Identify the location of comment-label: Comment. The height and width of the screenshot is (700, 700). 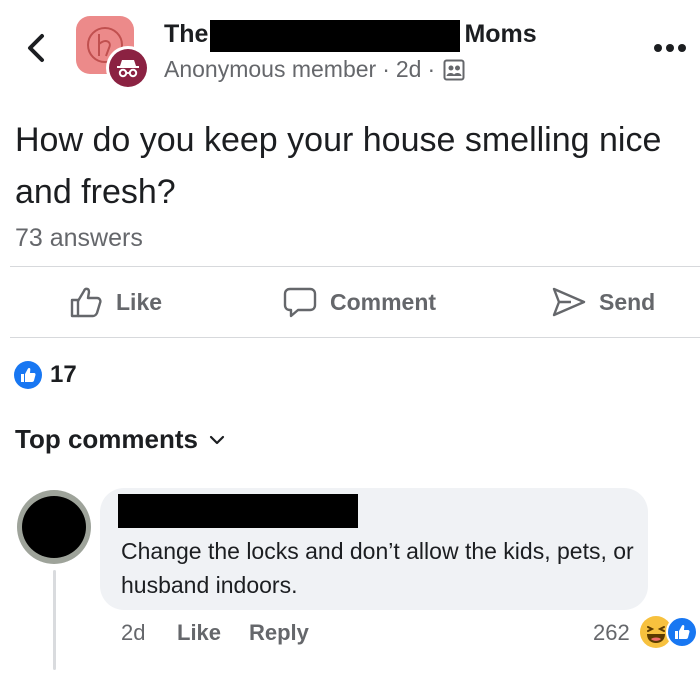
(383, 301).